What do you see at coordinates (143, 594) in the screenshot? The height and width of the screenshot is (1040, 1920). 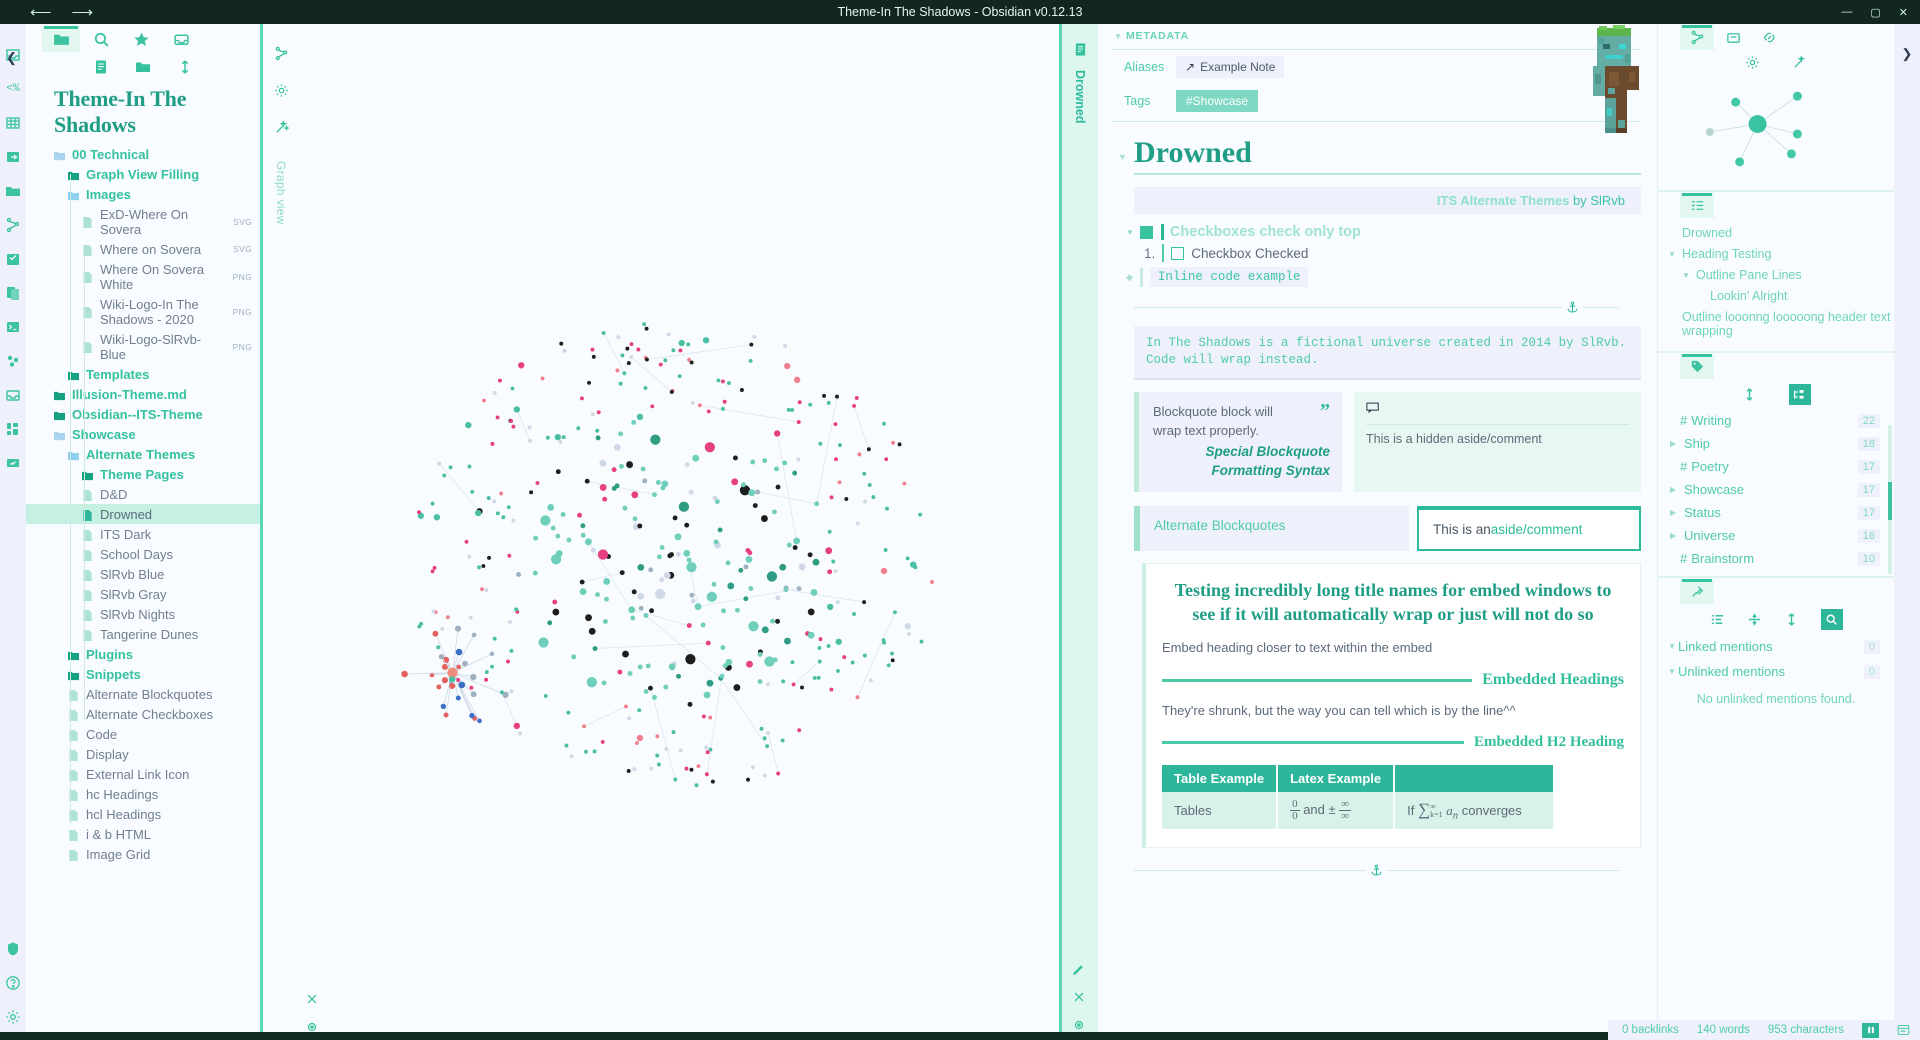 I see `tree-file: SlRvb Gray` at bounding box center [143, 594].